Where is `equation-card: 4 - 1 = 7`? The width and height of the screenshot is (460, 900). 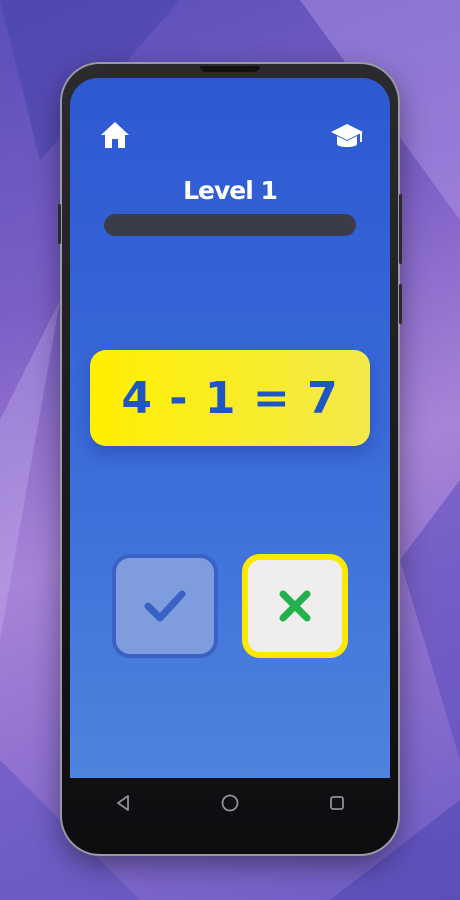
equation-card: 4 - 1 = 7 is located at coordinates (230, 398).